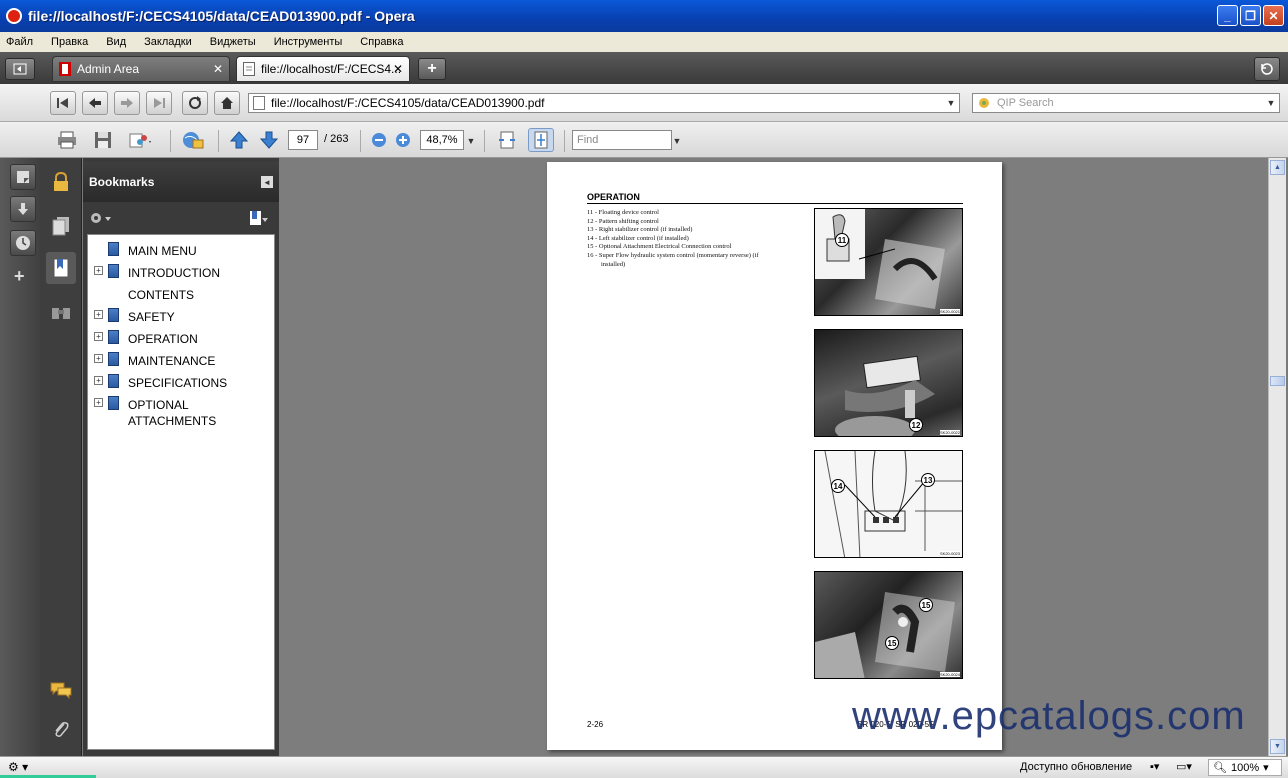  I want to click on menu-bookmarks: Закладки, so click(168, 42).